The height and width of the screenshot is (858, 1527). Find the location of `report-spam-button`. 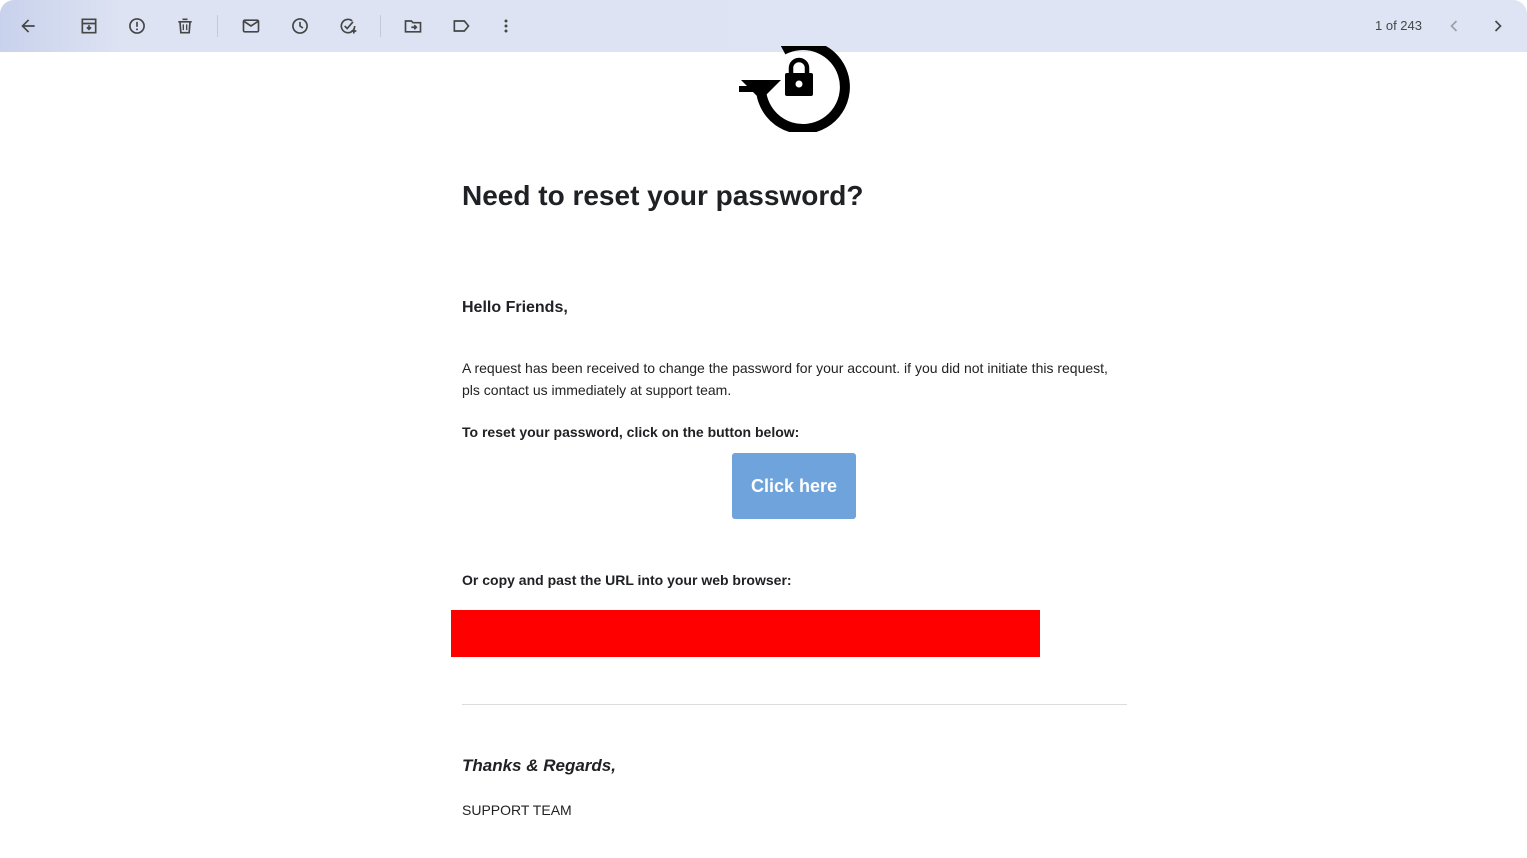

report-spam-button is located at coordinates (137, 26).